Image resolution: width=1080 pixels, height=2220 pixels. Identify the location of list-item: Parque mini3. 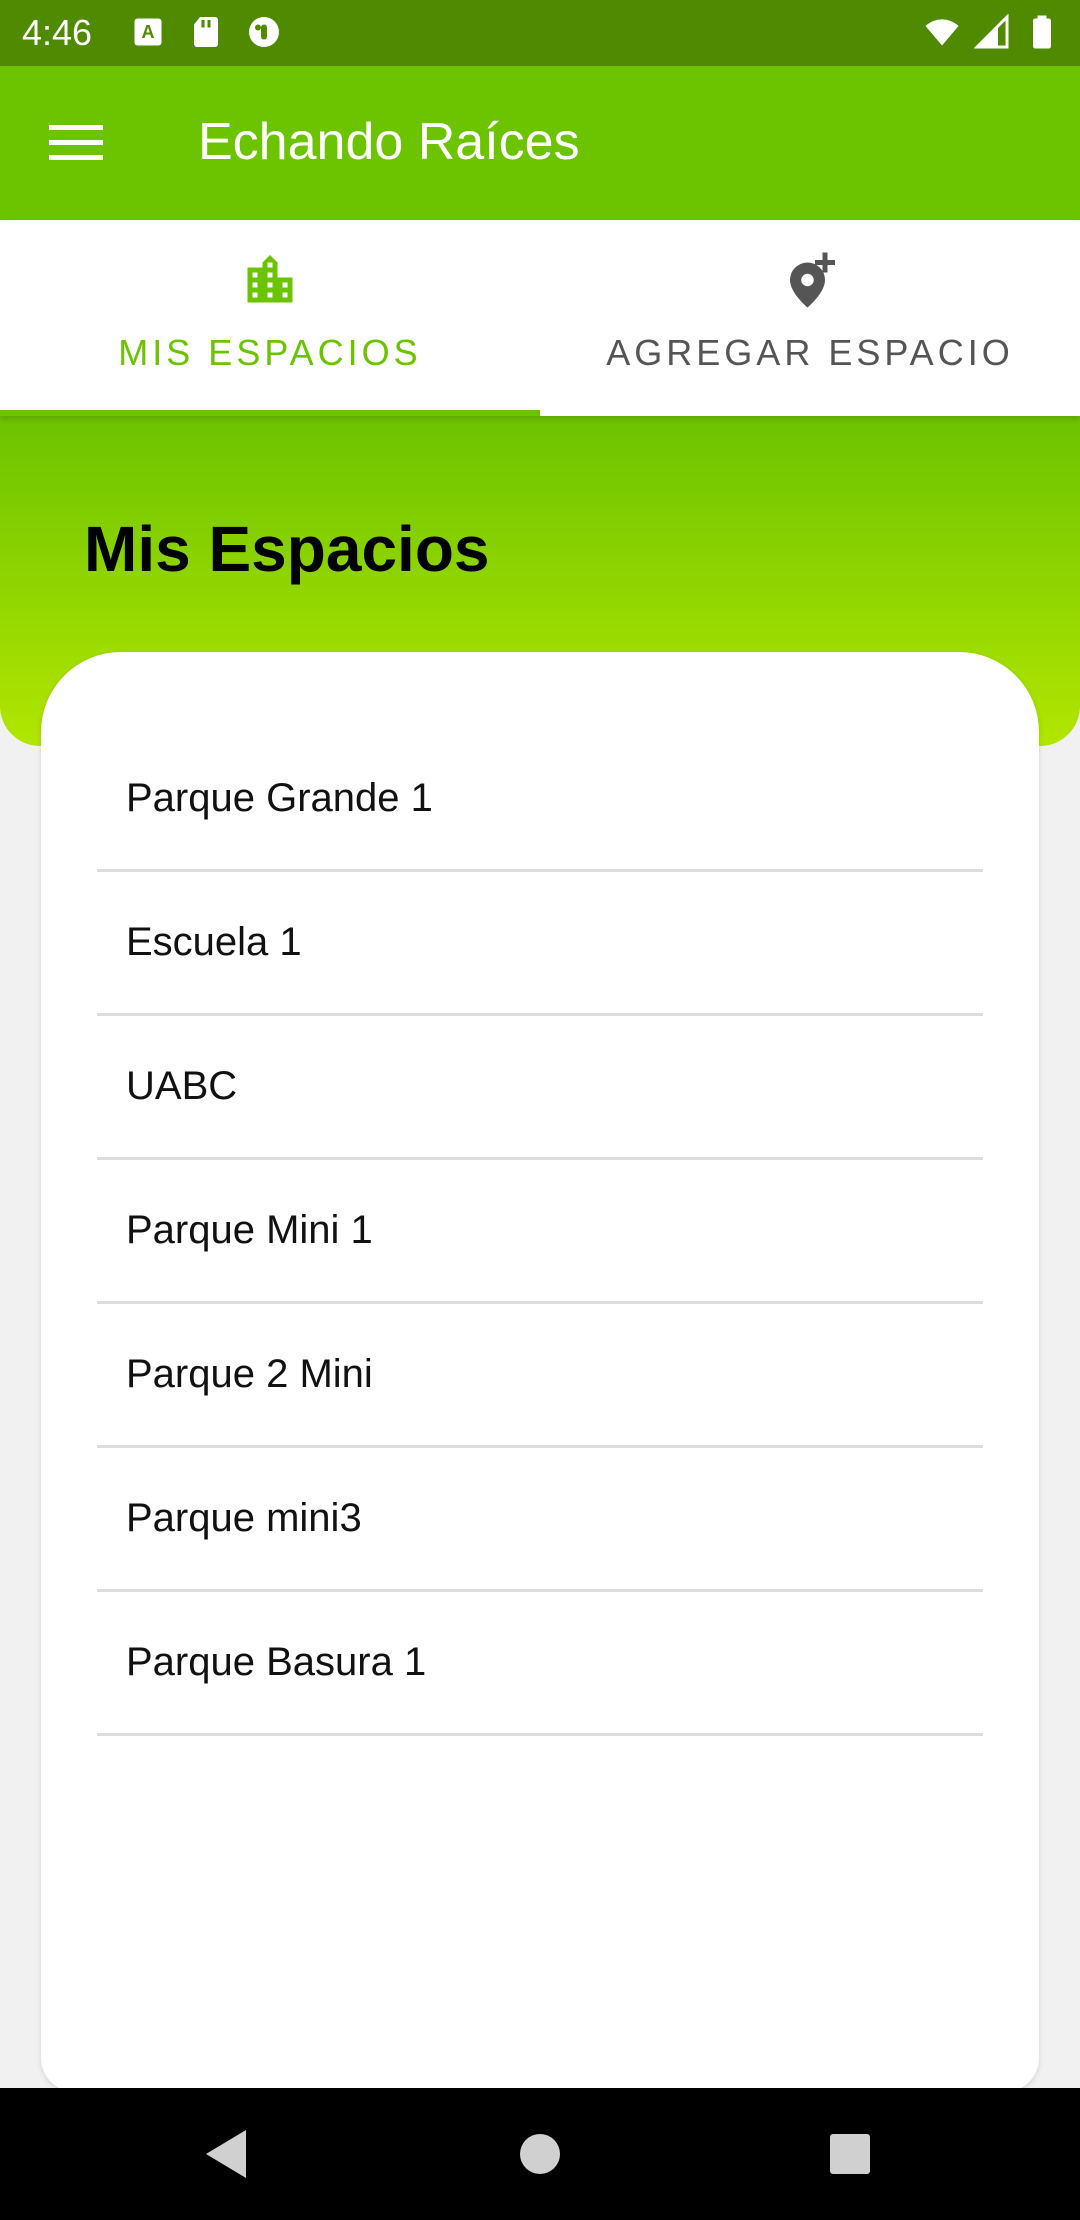
(540, 1520).